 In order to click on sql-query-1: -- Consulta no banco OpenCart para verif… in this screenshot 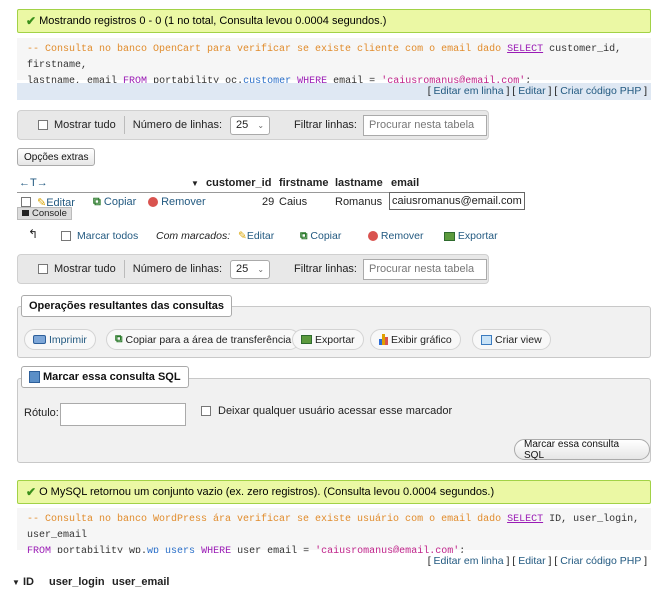, I will do `click(334, 62)`.